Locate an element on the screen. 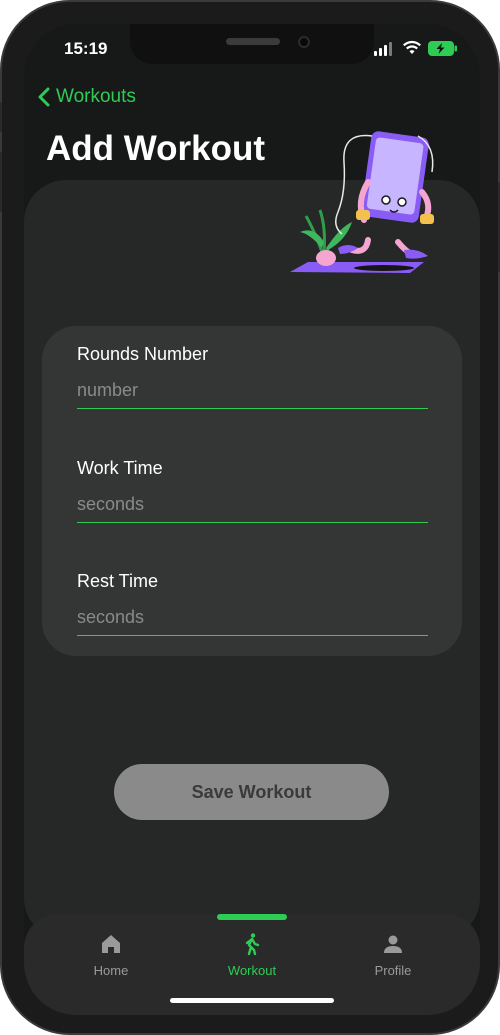 The height and width of the screenshot is (1035, 500). tab-home-label: Home is located at coordinates (111, 970).